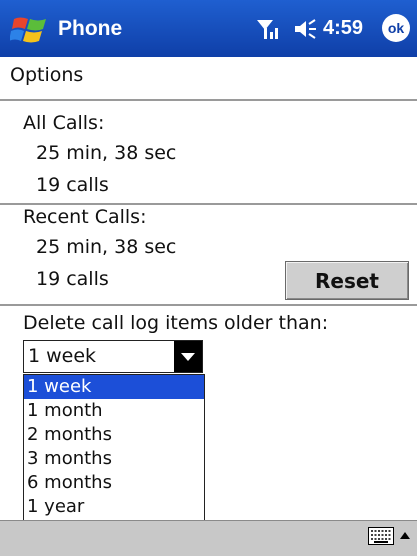 The height and width of the screenshot is (556, 417). What do you see at coordinates (114, 387) in the screenshot?
I see `dropdown-option: 1 week` at bounding box center [114, 387].